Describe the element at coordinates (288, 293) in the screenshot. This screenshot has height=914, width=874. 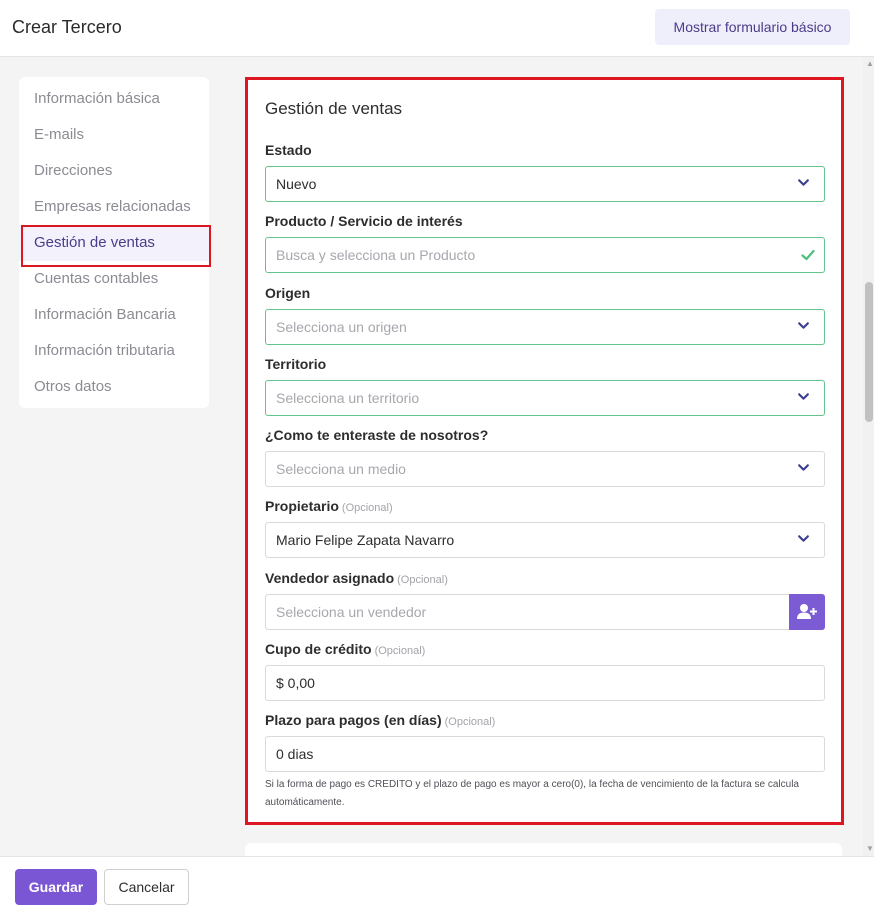
I see `origen-label: Origen` at that location.